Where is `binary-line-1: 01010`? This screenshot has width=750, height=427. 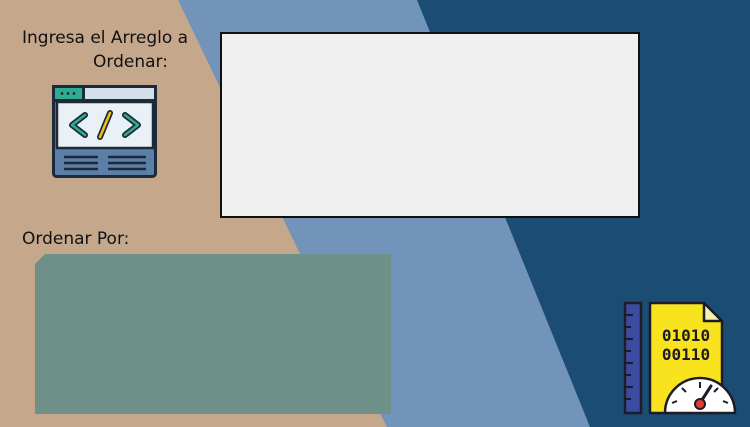
binary-line-1: 01010 is located at coordinates (686, 335).